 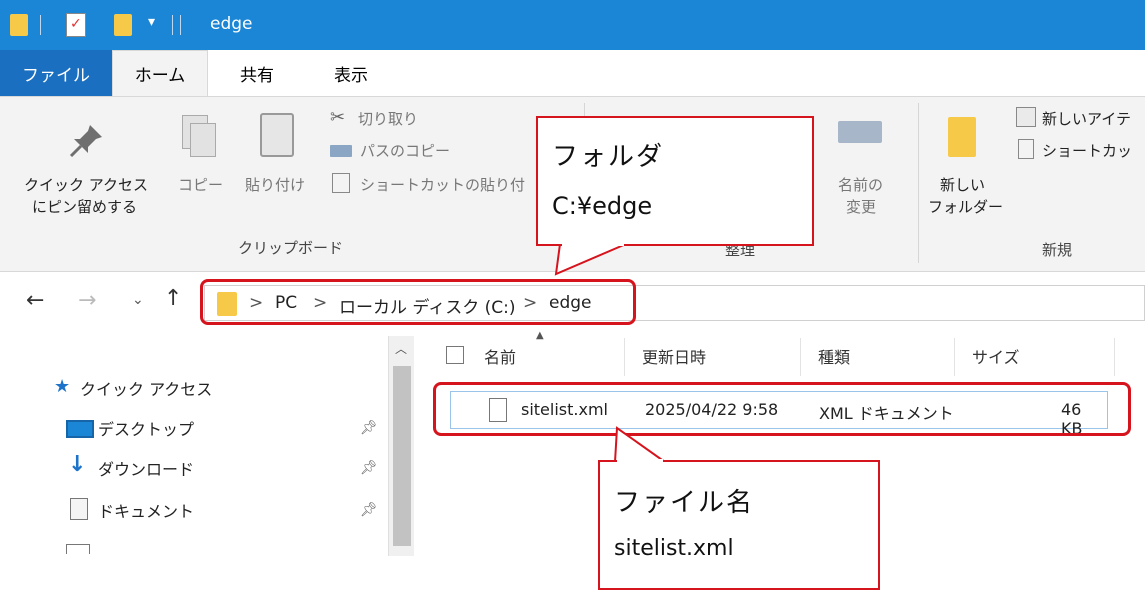 I want to click on paste-shortcut-icon, so click(x=341, y=183).